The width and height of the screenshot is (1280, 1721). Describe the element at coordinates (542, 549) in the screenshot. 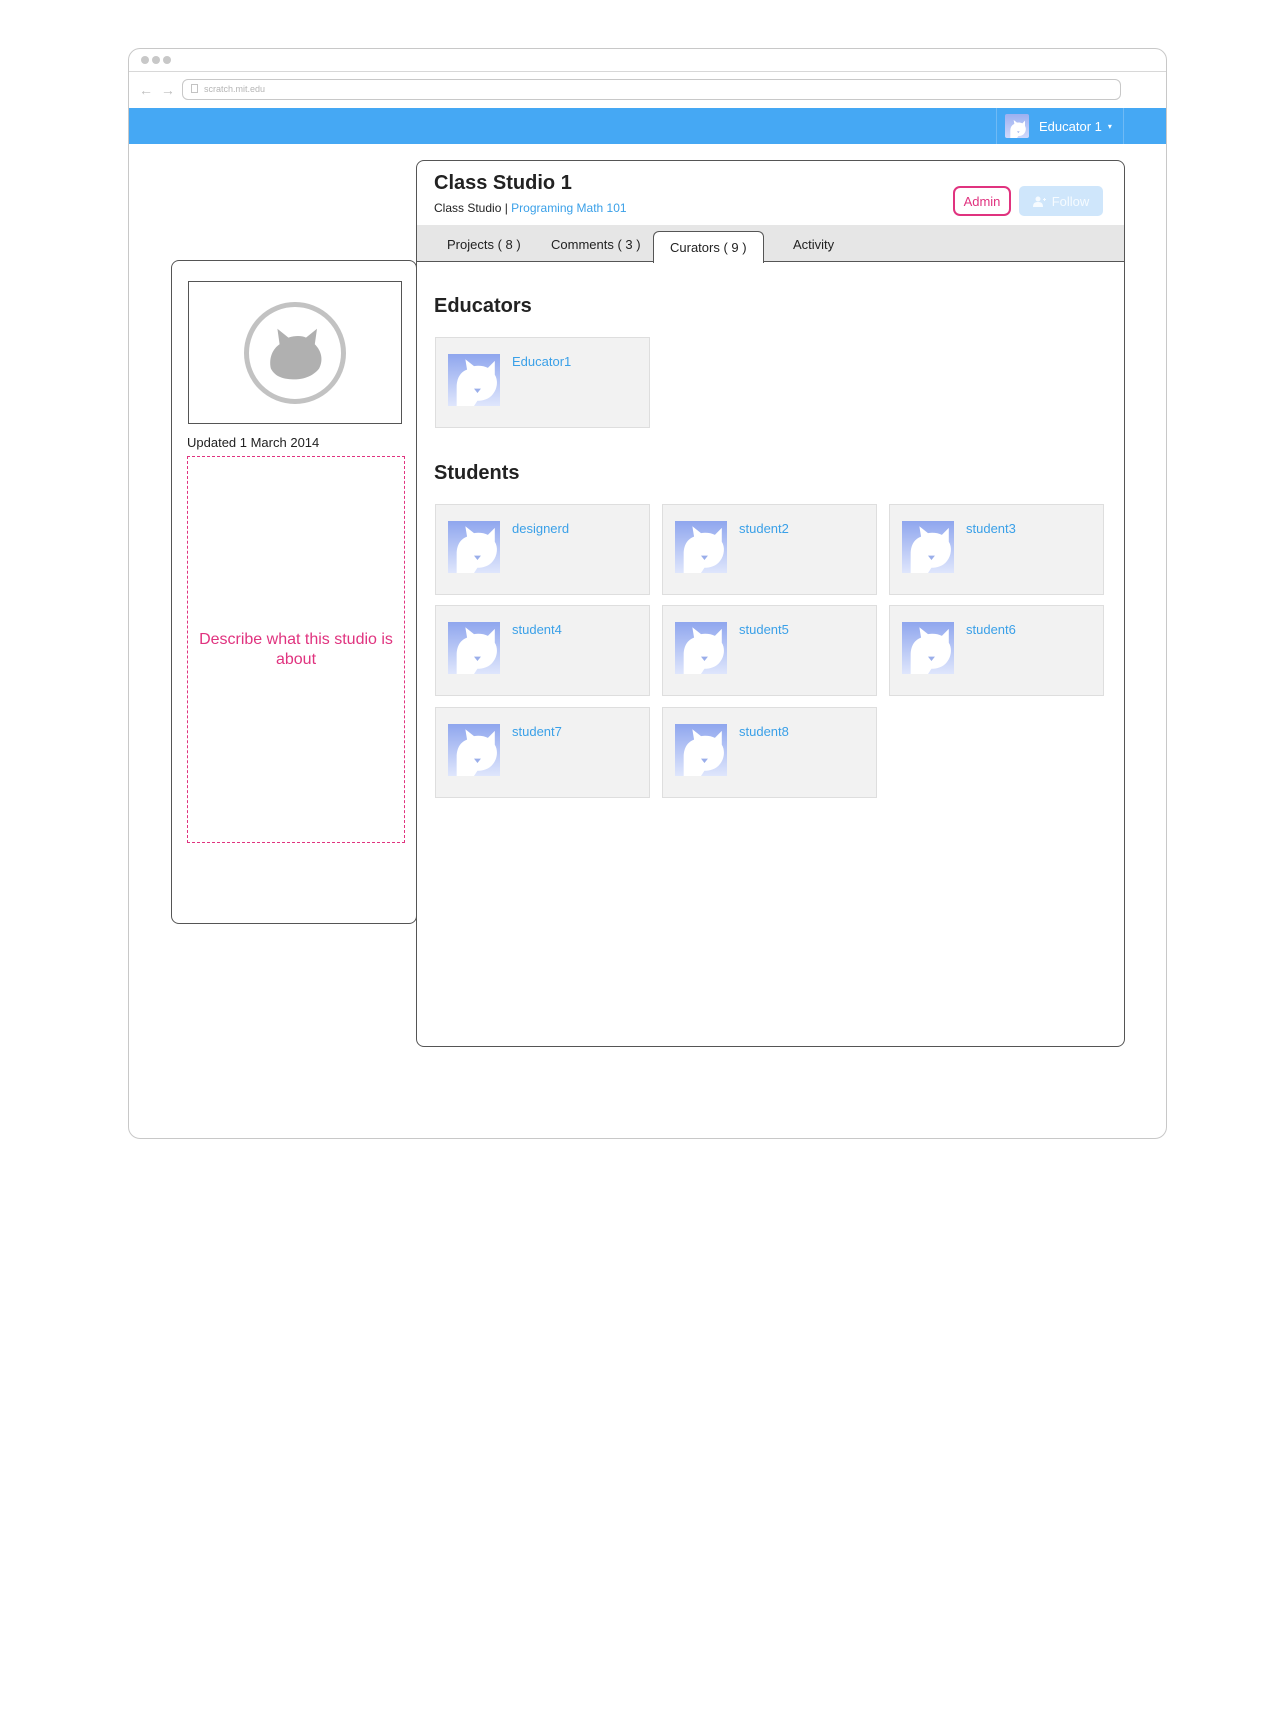

I see `member-card: designerd` at that location.